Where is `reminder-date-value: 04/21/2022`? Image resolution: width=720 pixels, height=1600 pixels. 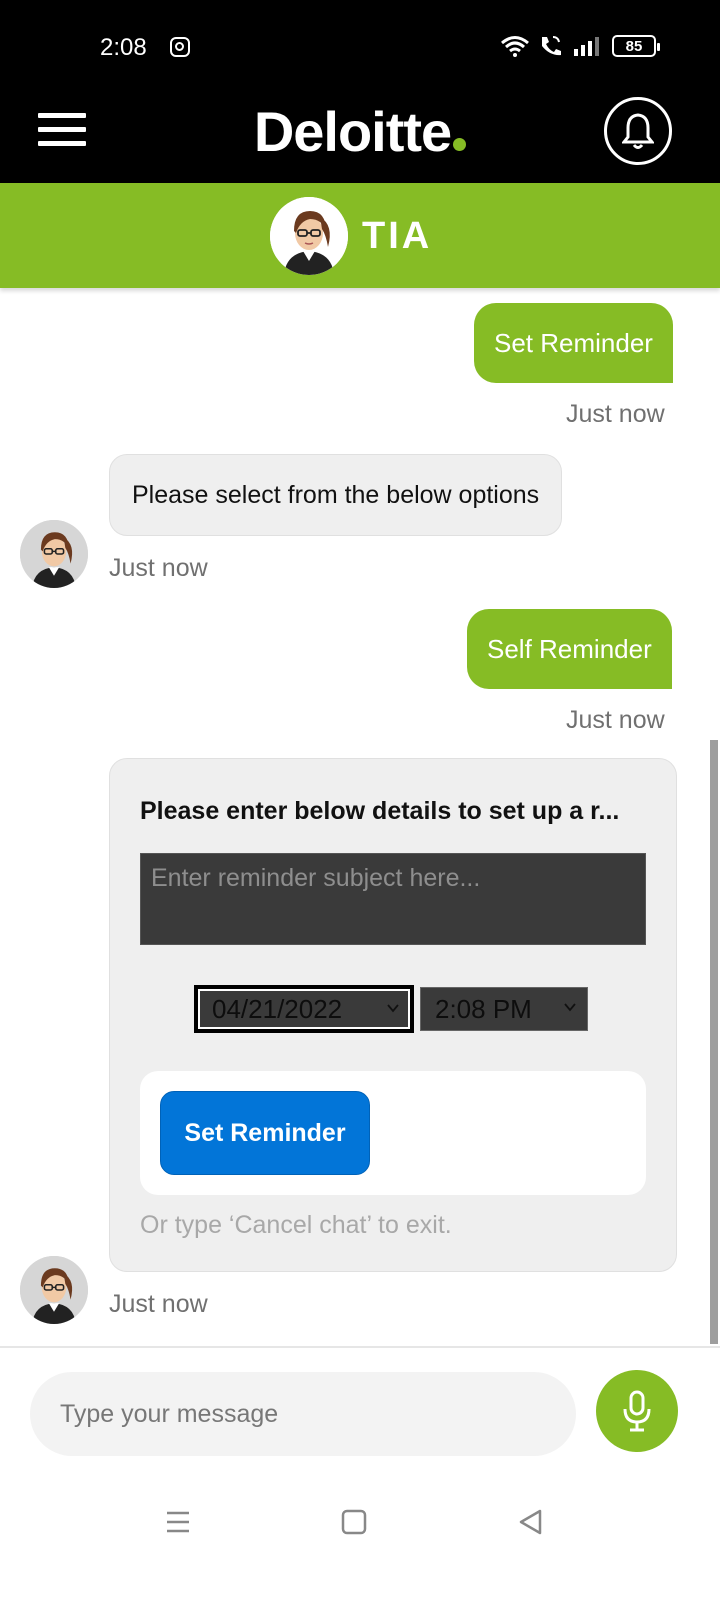 reminder-date-value: 04/21/2022 is located at coordinates (277, 1008).